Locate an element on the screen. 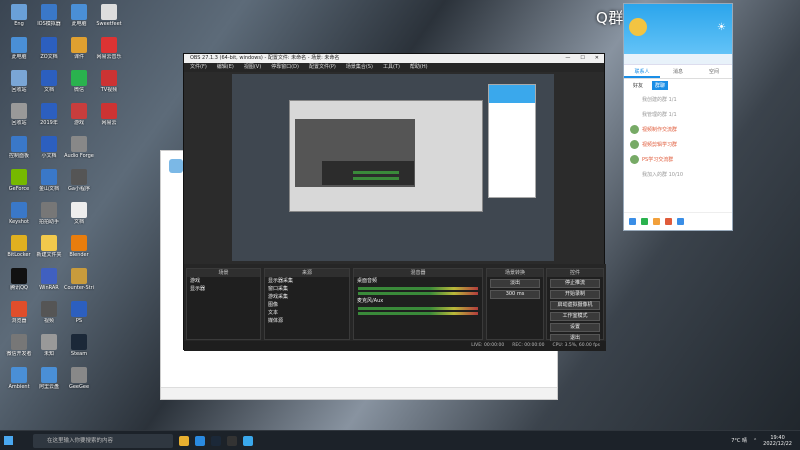 The image size is (800, 450). desktop-icon: 网易云 is located at coordinates (109, 114).